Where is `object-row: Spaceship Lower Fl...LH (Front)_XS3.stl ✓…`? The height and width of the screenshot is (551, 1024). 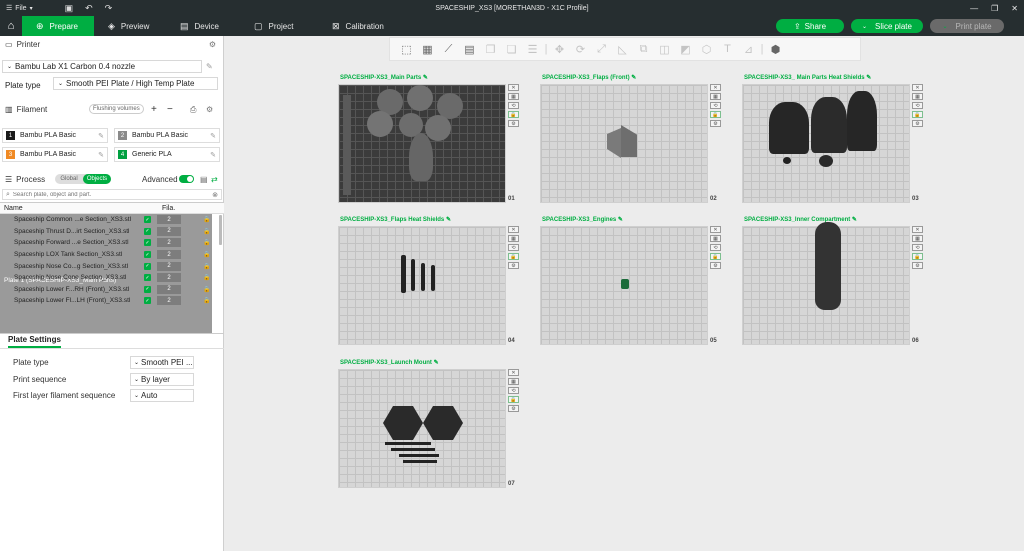
object-row: Spaceship Lower Fl...LH (Front)_XS3.stl ✓… is located at coordinates (112, 301).